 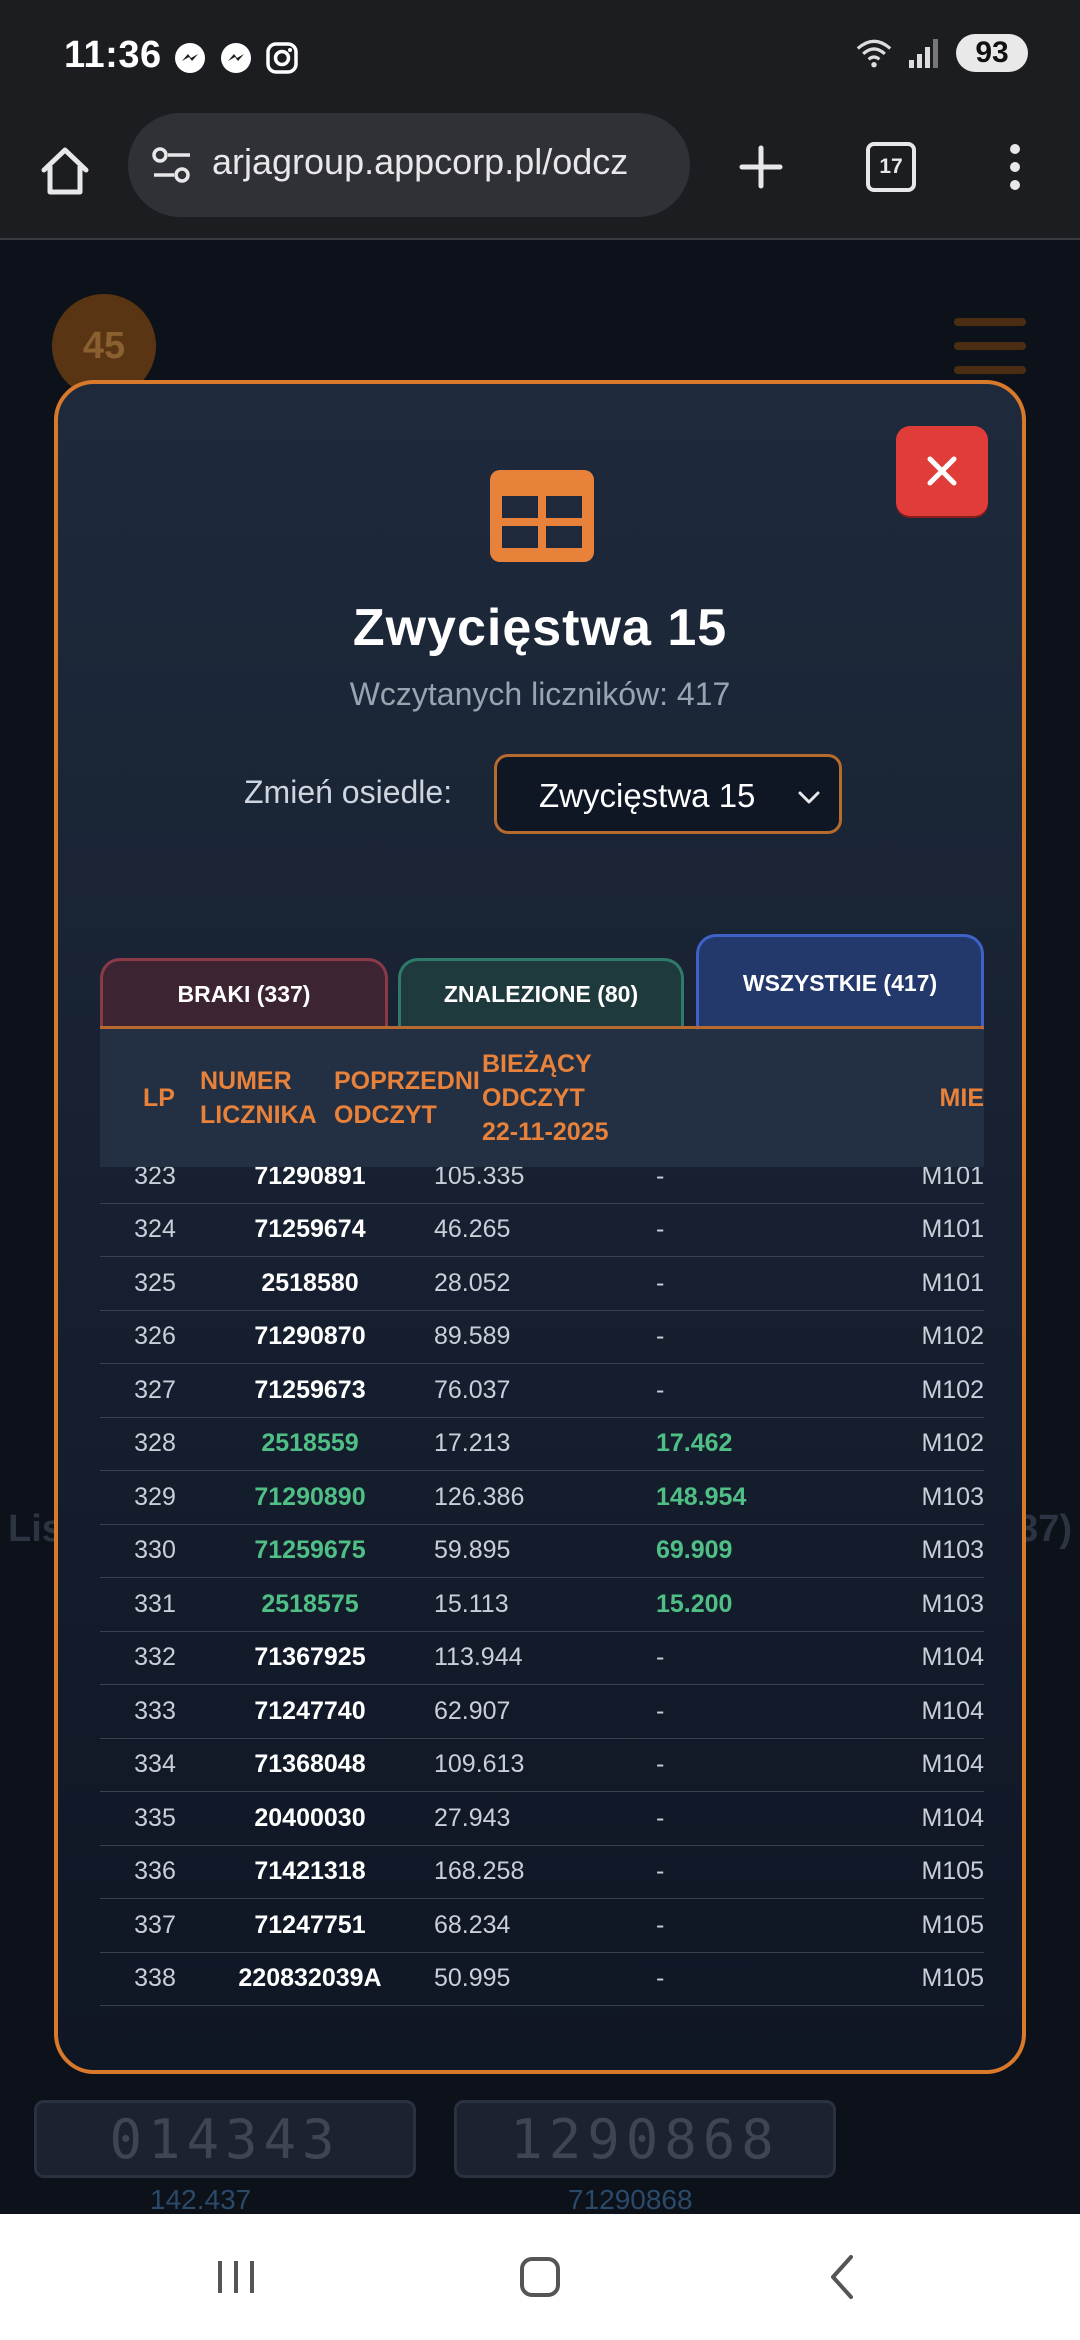 What do you see at coordinates (542, 1498) in the screenshot?
I see `table-row: 329 71290890 126.386 148.954 M103` at bounding box center [542, 1498].